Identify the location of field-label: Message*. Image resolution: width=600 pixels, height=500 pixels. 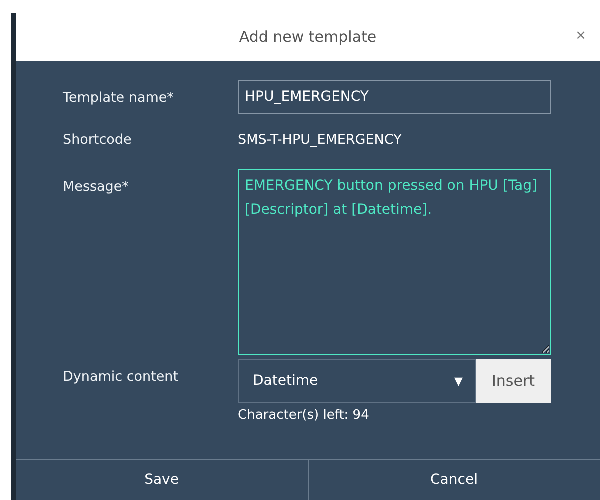
(96, 187).